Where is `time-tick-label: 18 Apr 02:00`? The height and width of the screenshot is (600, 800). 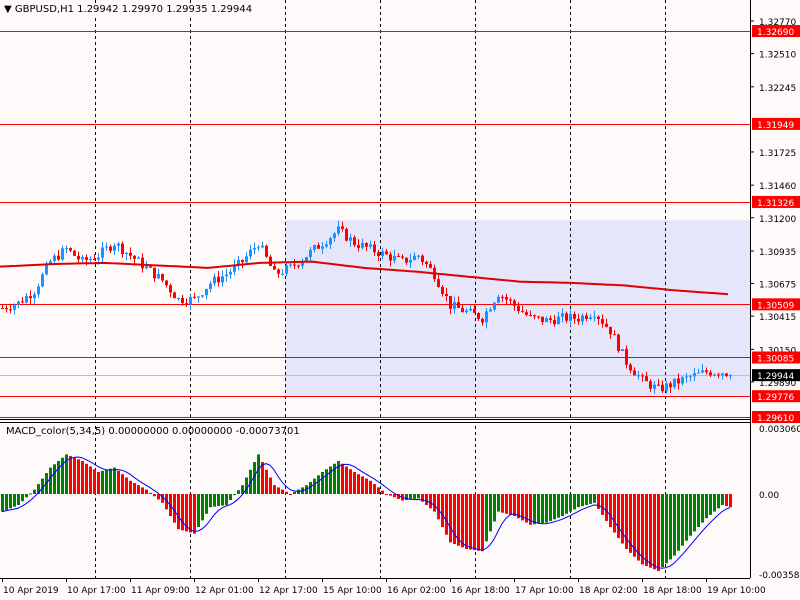 time-tick-label: 18 Apr 02:00 is located at coordinates (608, 591).